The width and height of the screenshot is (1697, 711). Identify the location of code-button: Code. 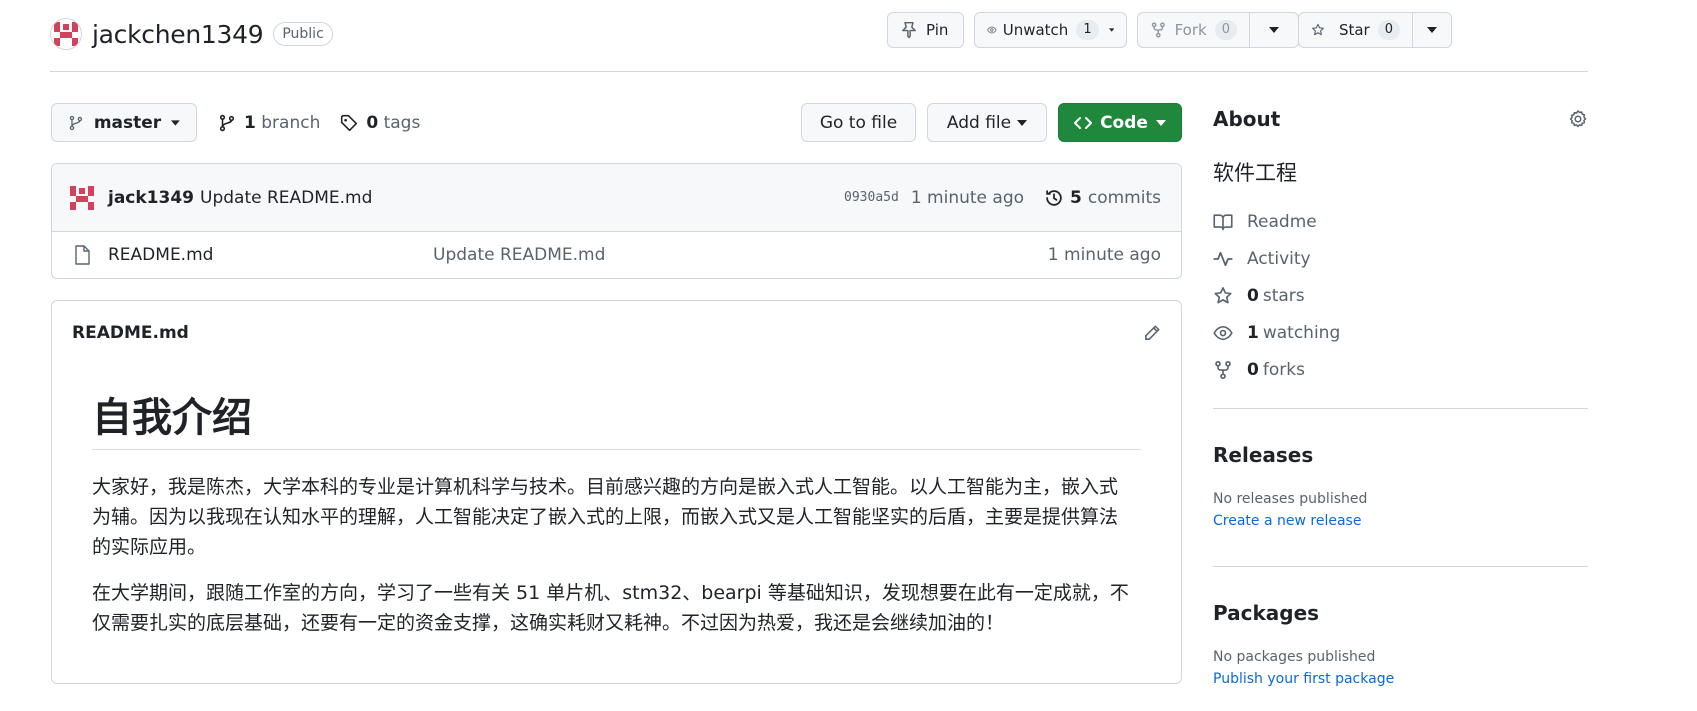
(1120, 122).